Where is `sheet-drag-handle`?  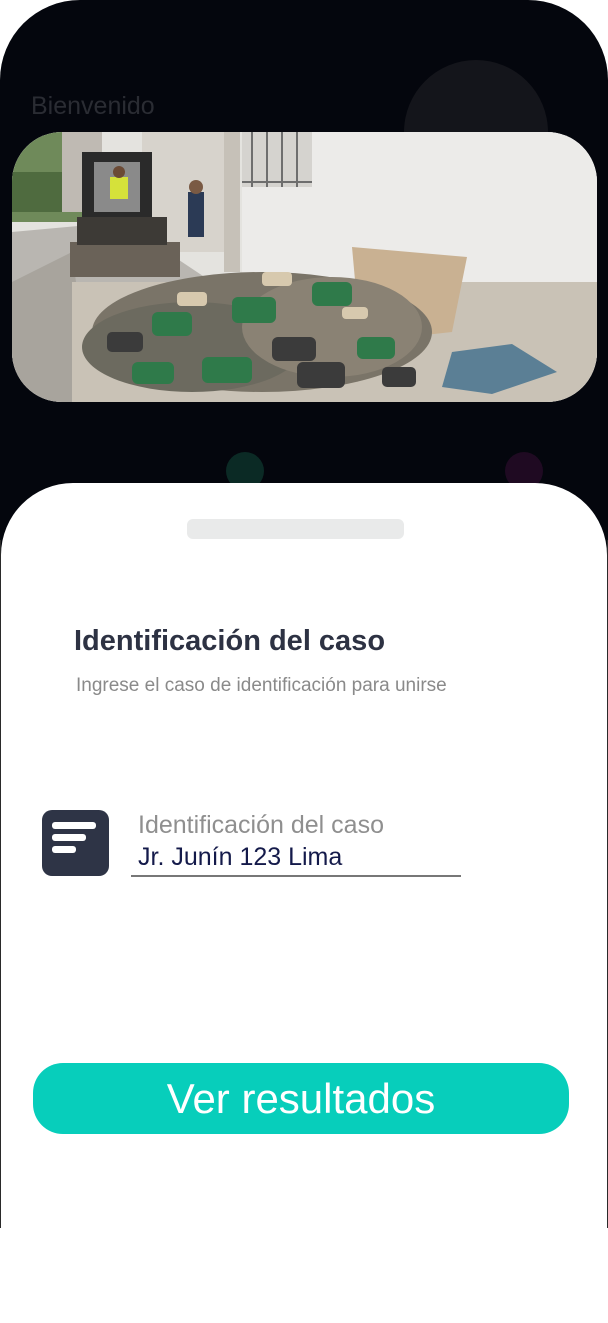 sheet-drag-handle is located at coordinates (295, 529).